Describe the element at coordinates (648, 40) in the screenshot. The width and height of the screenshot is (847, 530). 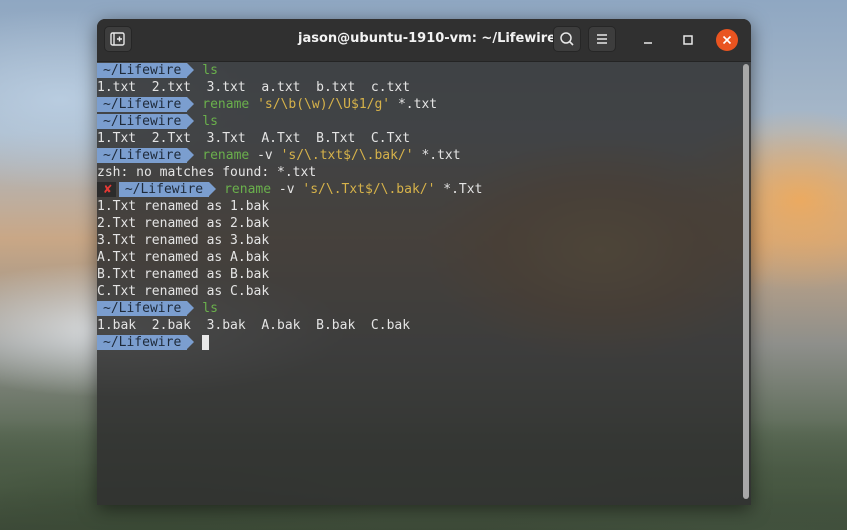
I see `minimize-button` at that location.